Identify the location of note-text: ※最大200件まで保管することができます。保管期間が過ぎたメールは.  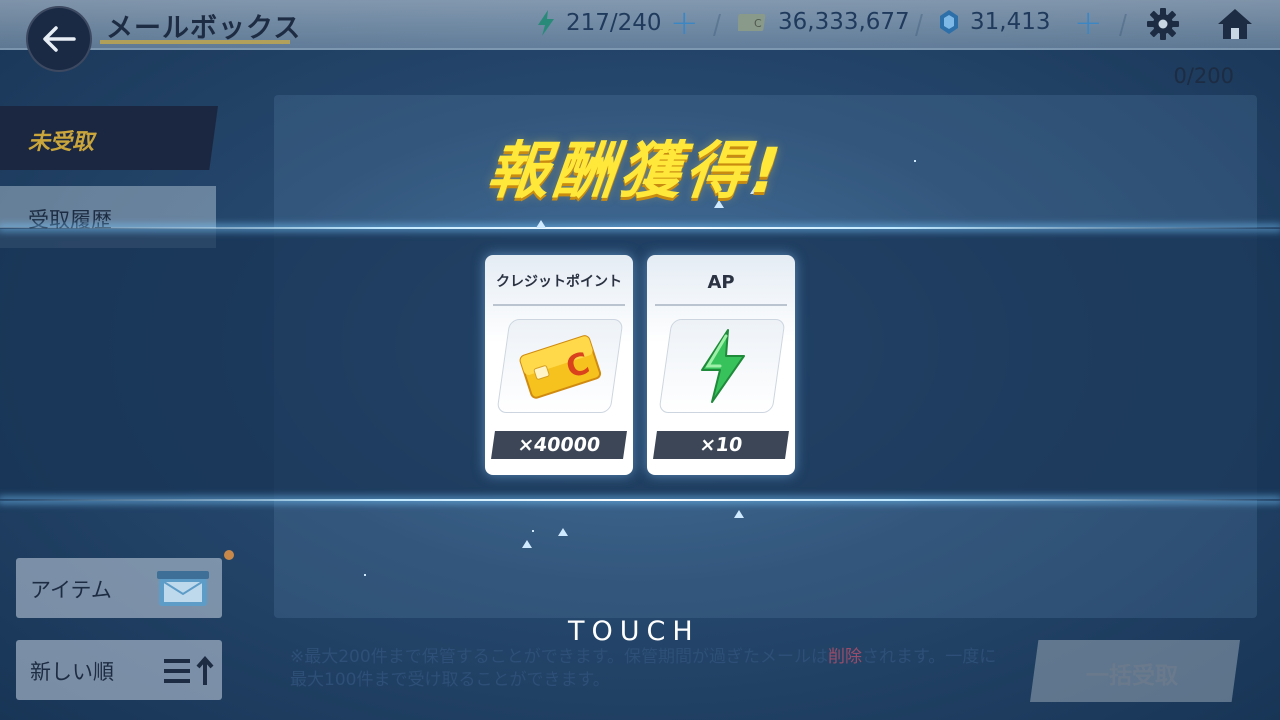
(559, 657).